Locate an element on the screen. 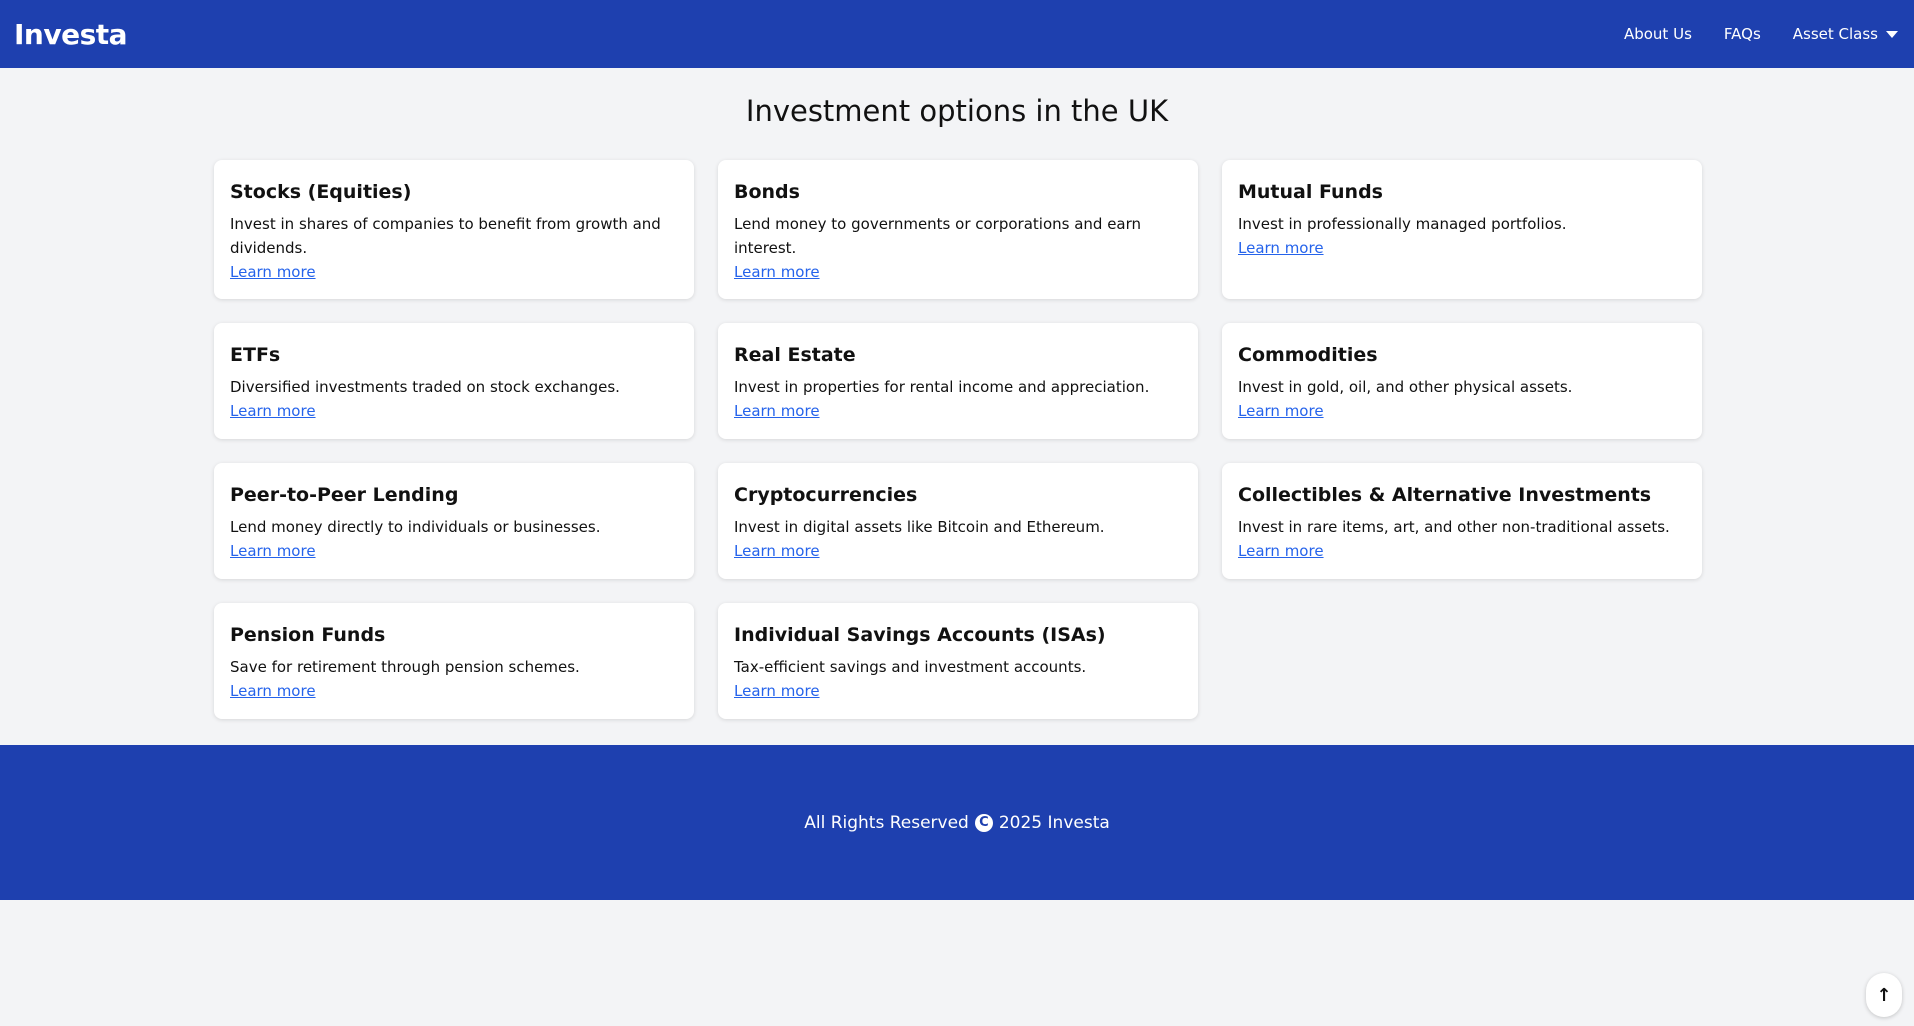 The image size is (1914, 1026). card-title: Mutual Funds is located at coordinates (1310, 192).